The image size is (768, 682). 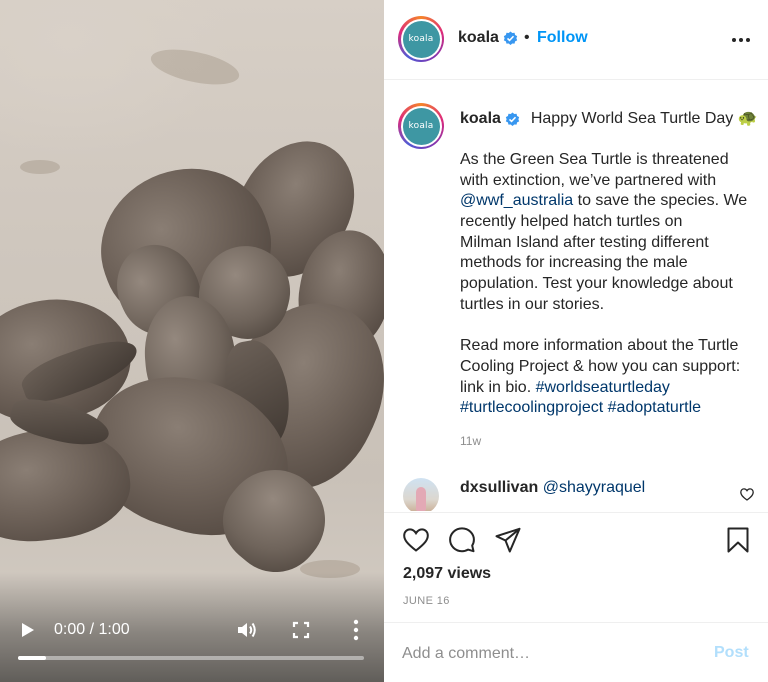 I want to click on heart-icon, so click(x=416, y=540).